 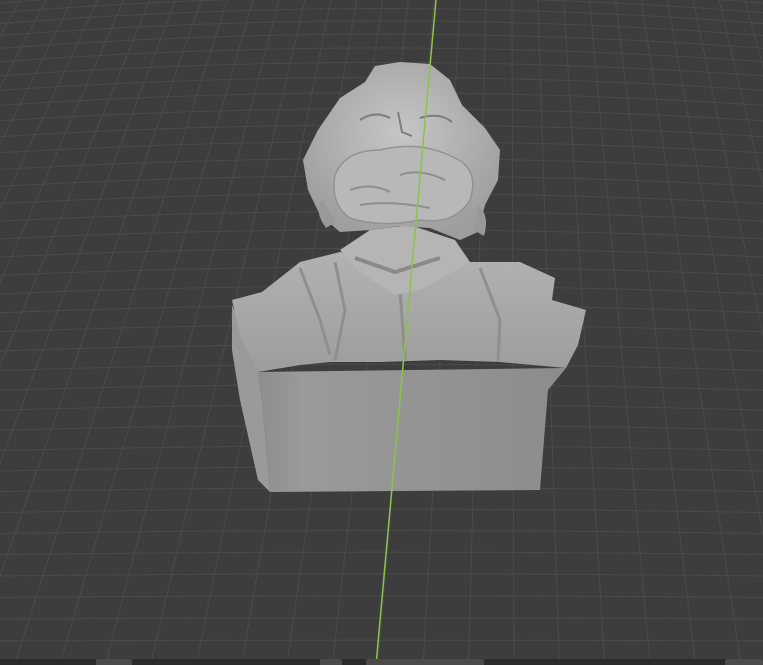 I want to click on bottom-status-strip, so click(x=381, y=662).